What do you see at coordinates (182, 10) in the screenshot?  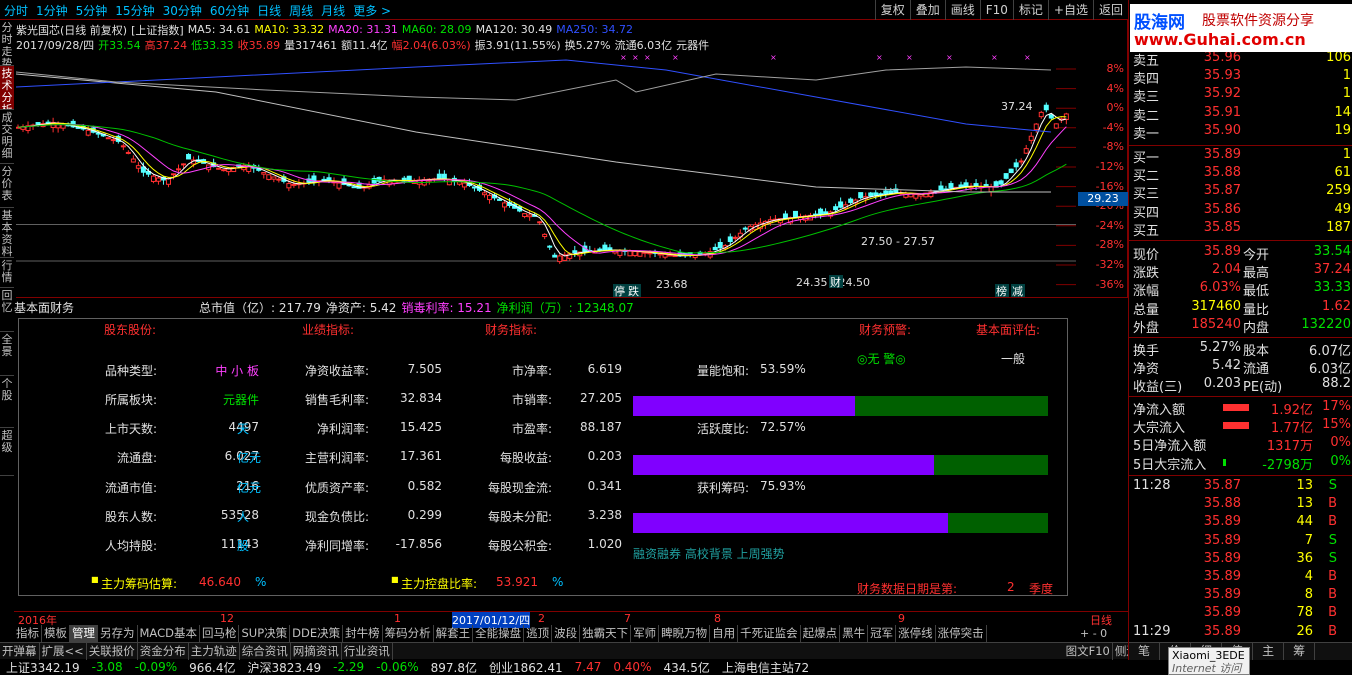 I see `period-tab: 30分钟` at bounding box center [182, 10].